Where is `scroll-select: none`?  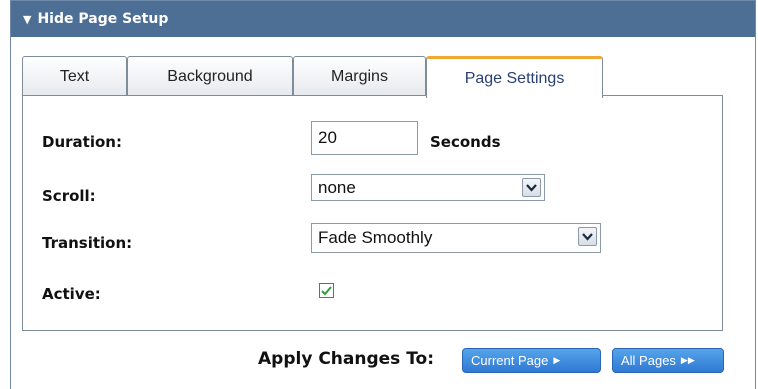 scroll-select: none is located at coordinates (428, 187).